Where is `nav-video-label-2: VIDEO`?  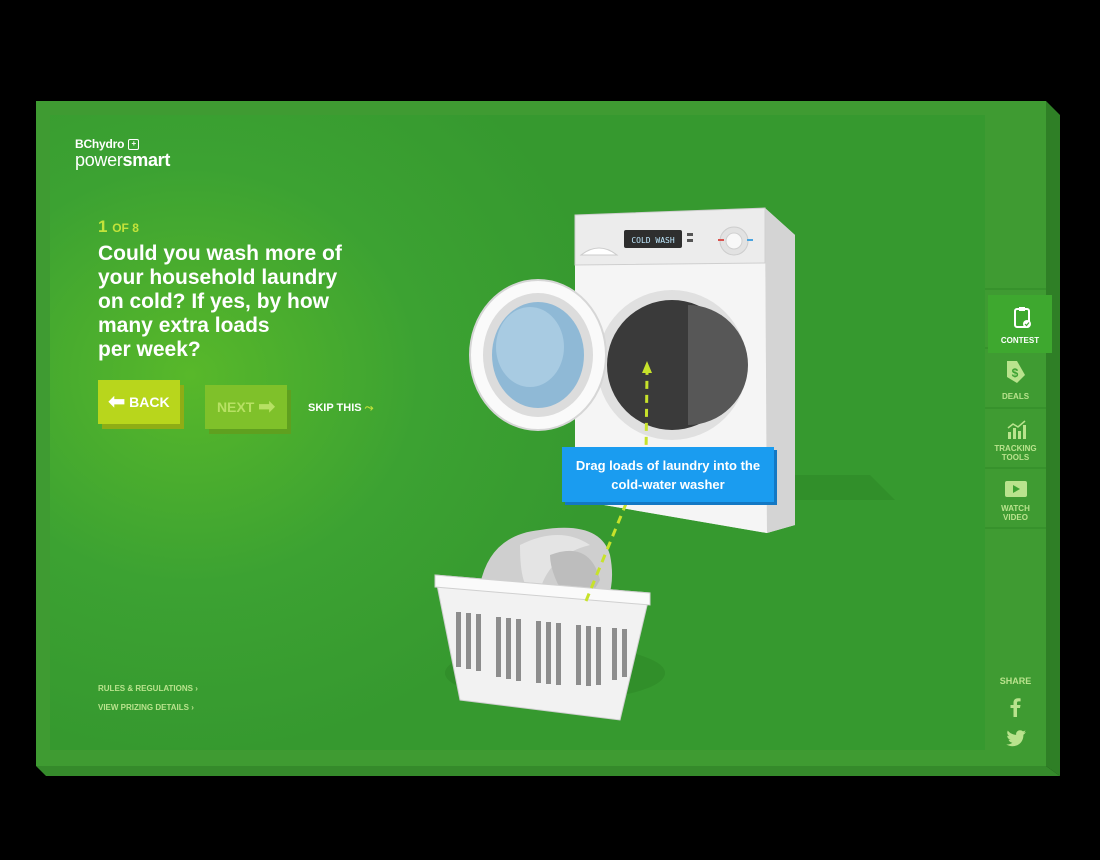 nav-video-label-2: VIDEO is located at coordinates (1015, 517).